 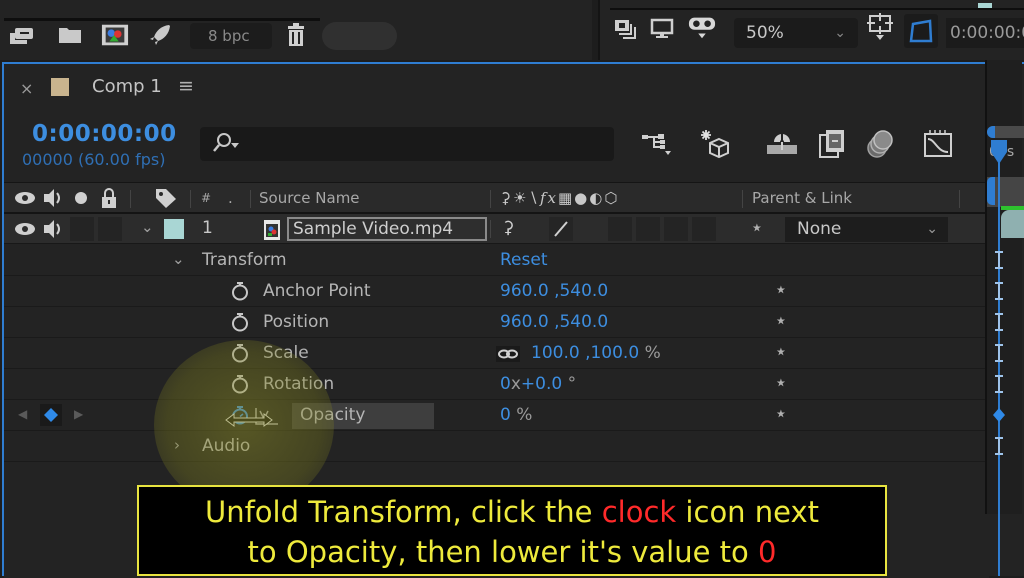 What do you see at coordinates (704, 229) in the screenshot?
I see `3d-layer-switch` at bounding box center [704, 229].